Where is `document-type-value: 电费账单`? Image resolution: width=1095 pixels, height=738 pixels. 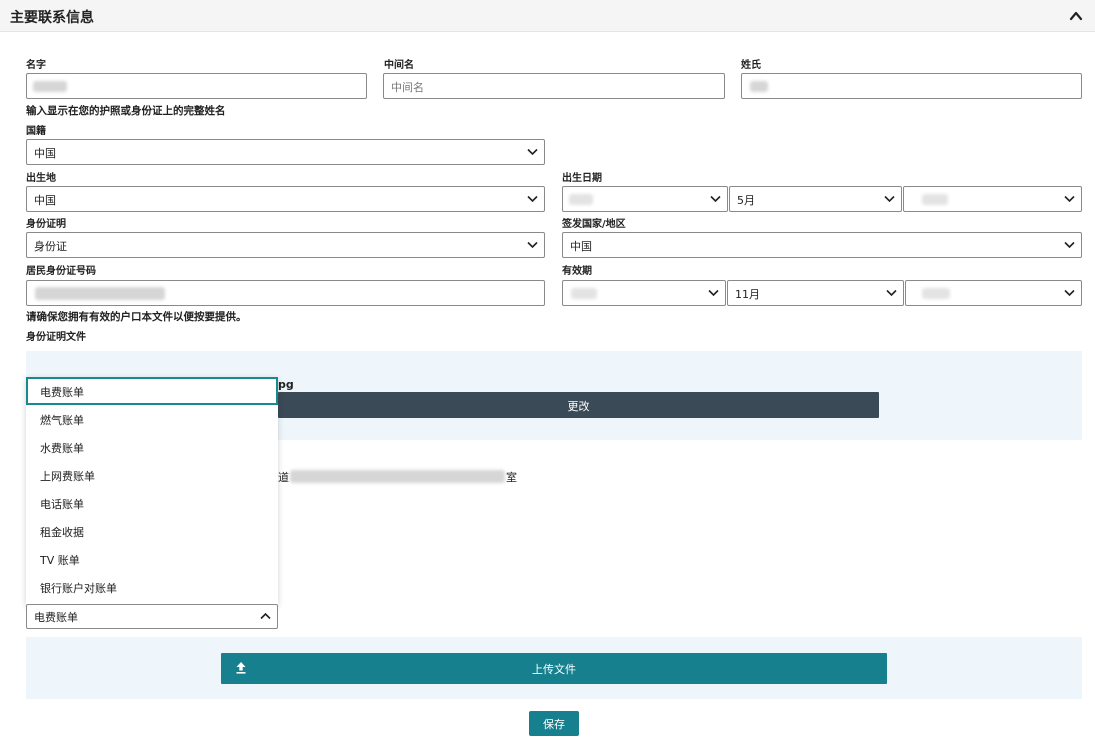
document-type-value: 电费账单 is located at coordinates (56, 617).